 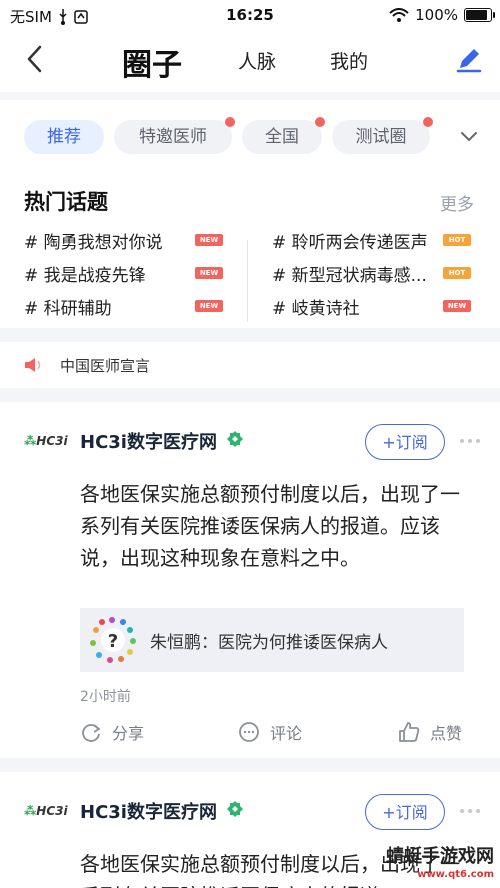 I want to click on battery-icon, so click(x=479, y=15).